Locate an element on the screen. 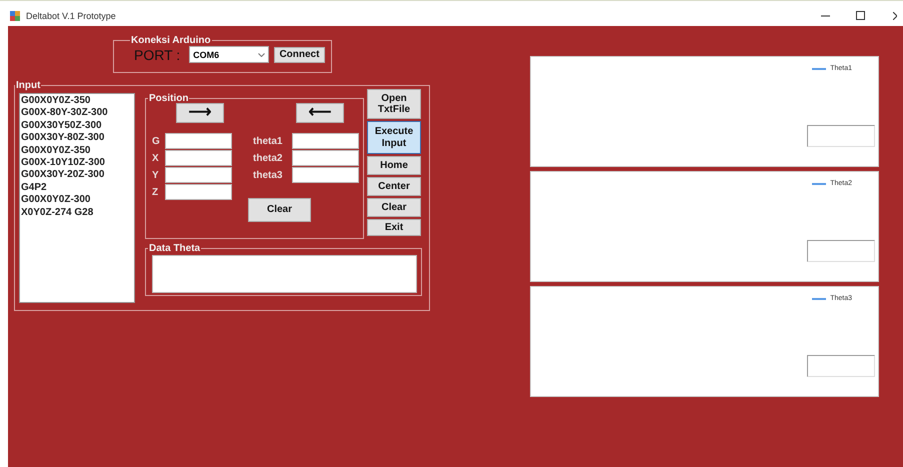  gcode-line: G4P2 is located at coordinates (77, 188).